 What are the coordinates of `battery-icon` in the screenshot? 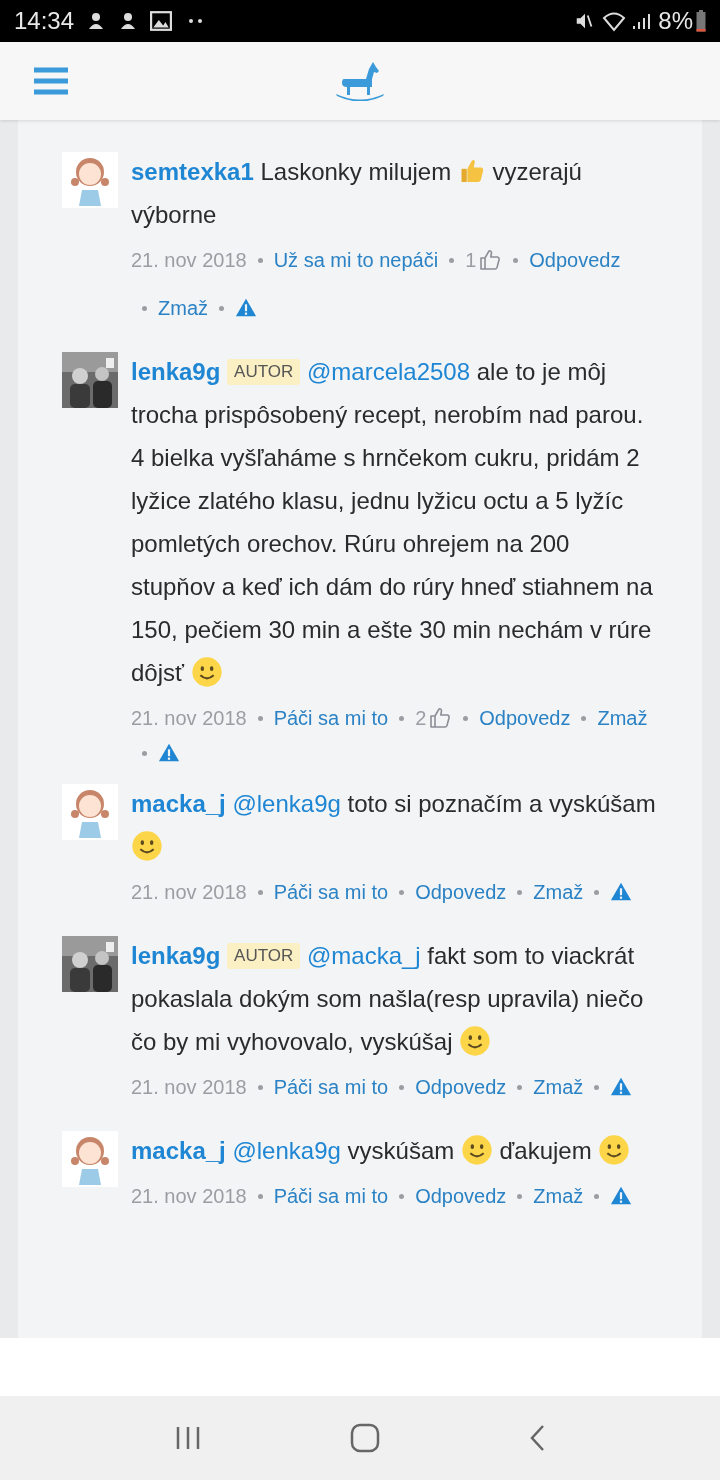 It's located at (701, 21).